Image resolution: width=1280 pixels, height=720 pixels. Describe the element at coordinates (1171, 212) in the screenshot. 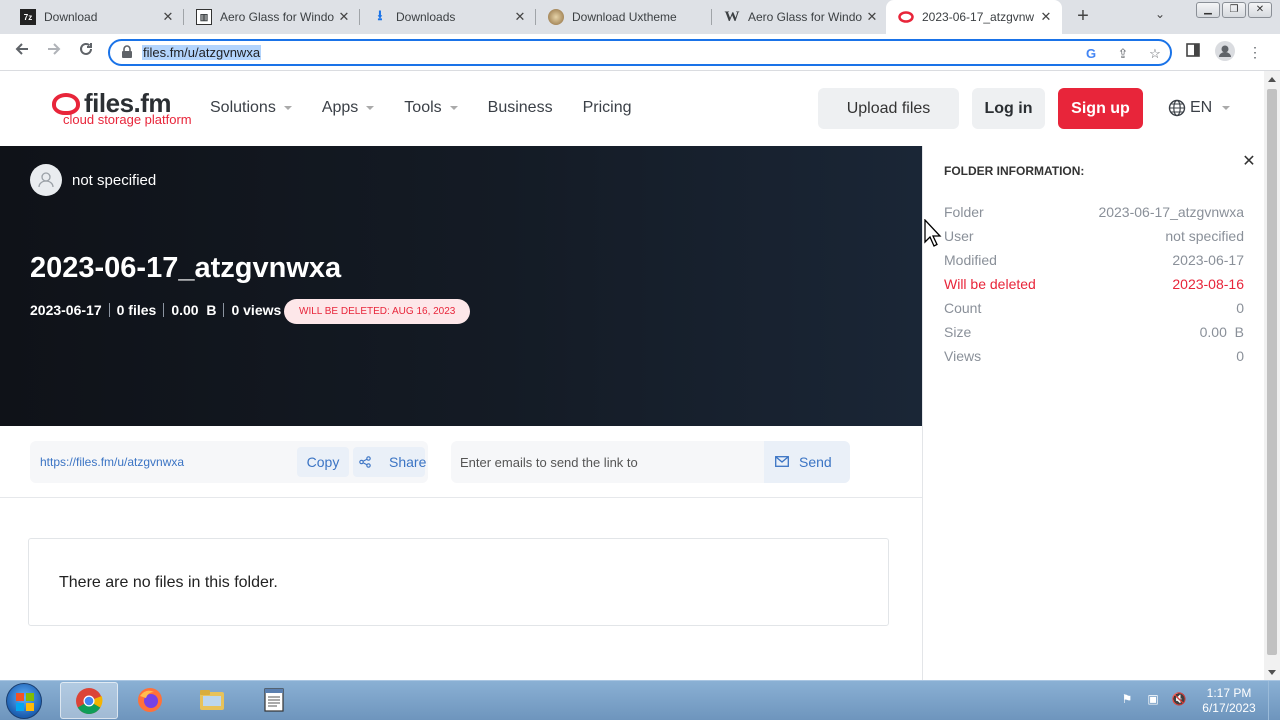

I see `info-value: 2023-06-17_atzgvnwxa` at that location.